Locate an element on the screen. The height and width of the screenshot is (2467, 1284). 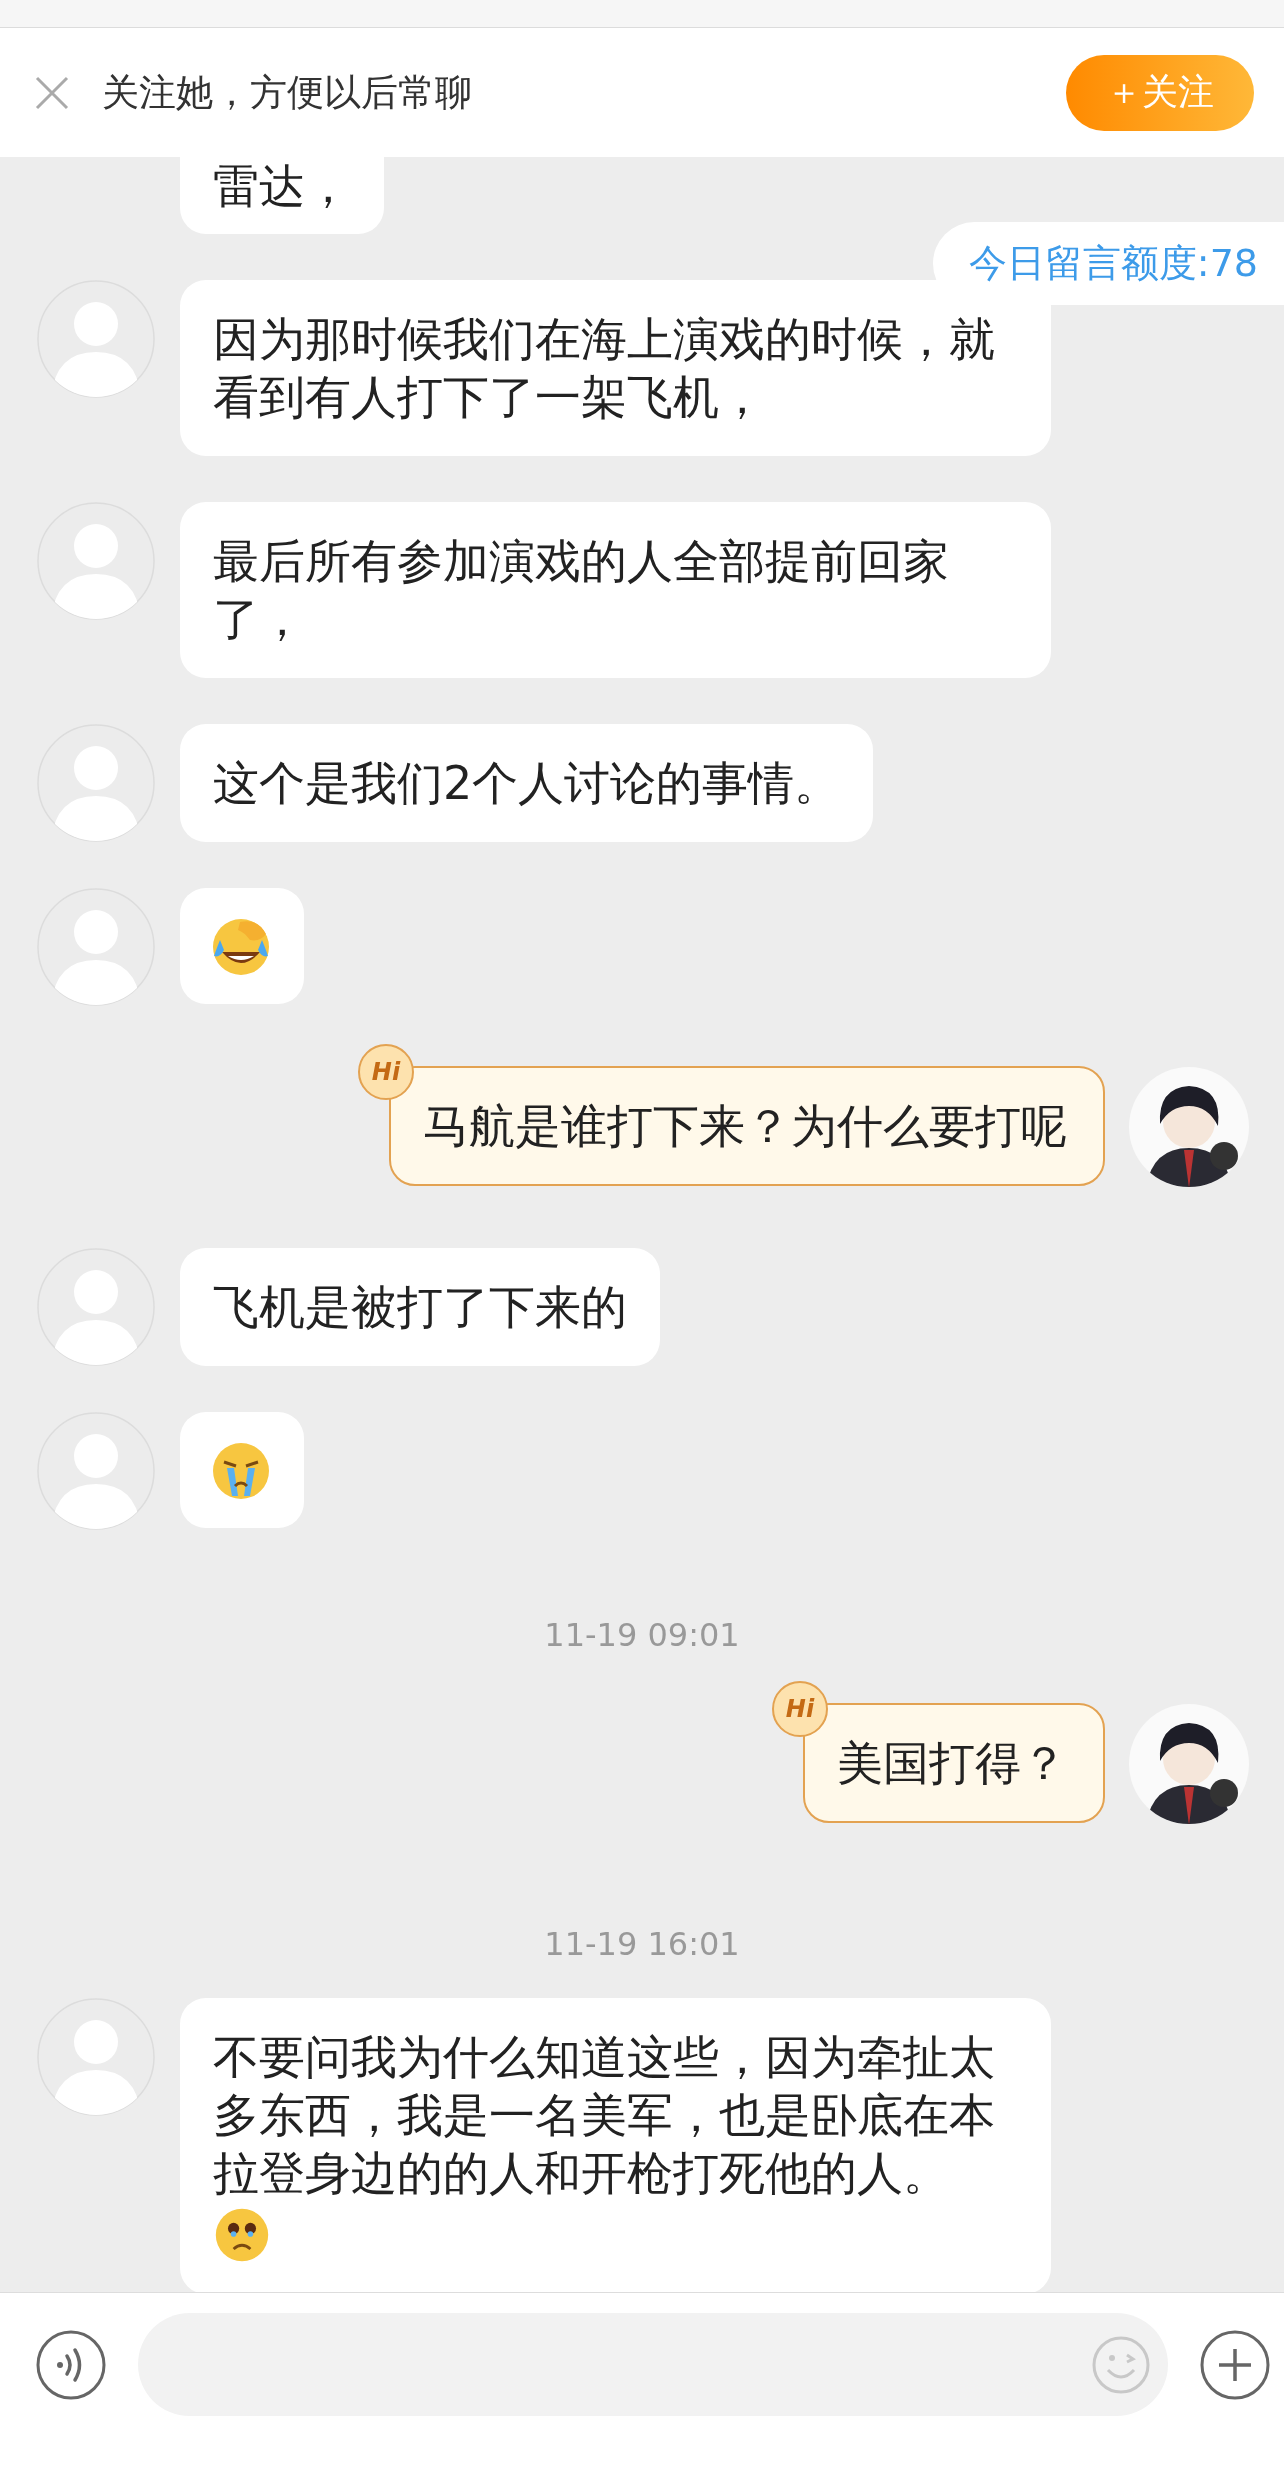
sad-face-icon is located at coordinates (242, 2235).